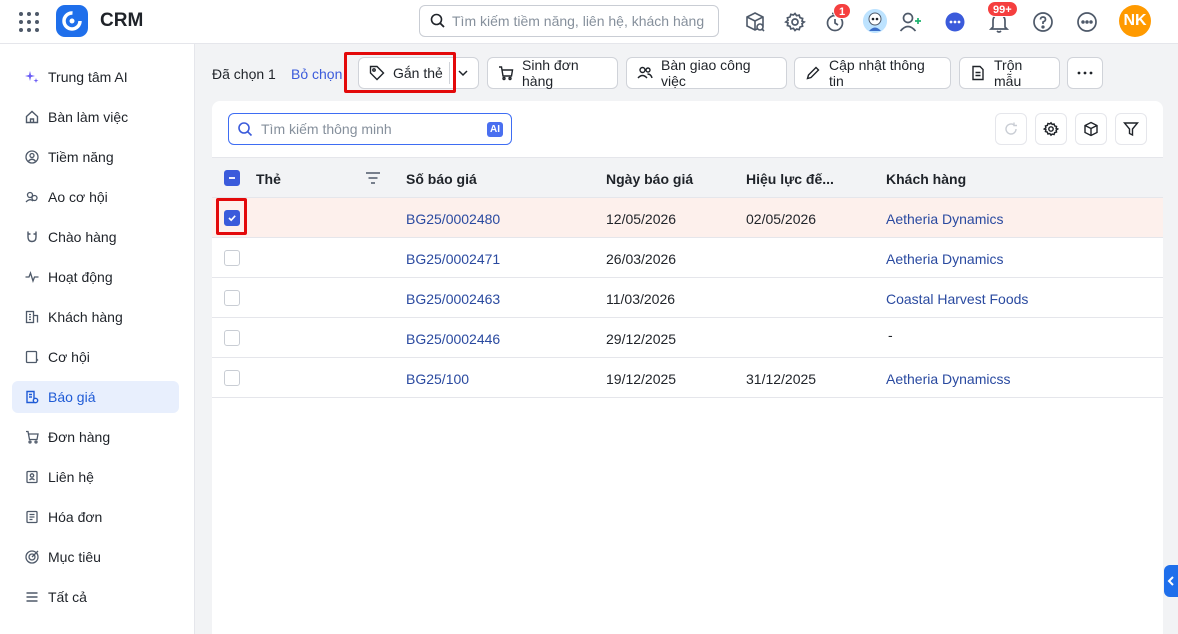  What do you see at coordinates (71, 477) in the screenshot?
I see `sidebar-item-label: Liên hệ` at bounding box center [71, 477].